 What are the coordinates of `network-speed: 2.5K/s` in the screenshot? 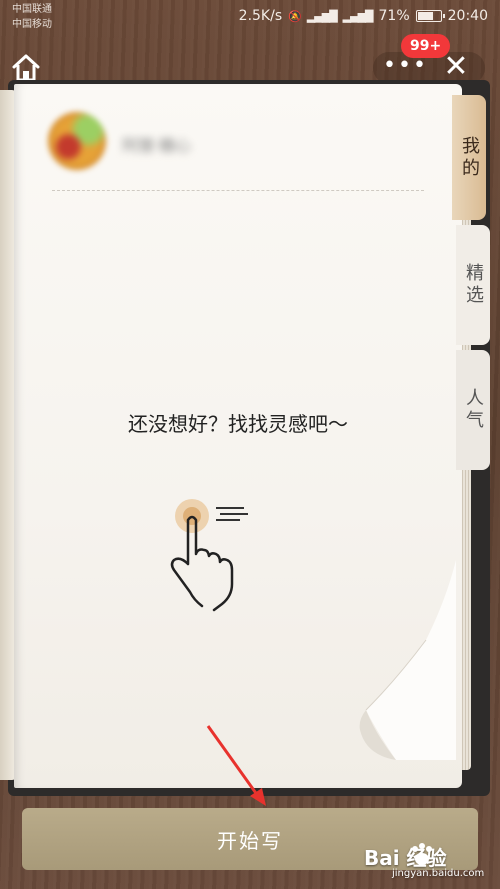 It's located at (260, 16).